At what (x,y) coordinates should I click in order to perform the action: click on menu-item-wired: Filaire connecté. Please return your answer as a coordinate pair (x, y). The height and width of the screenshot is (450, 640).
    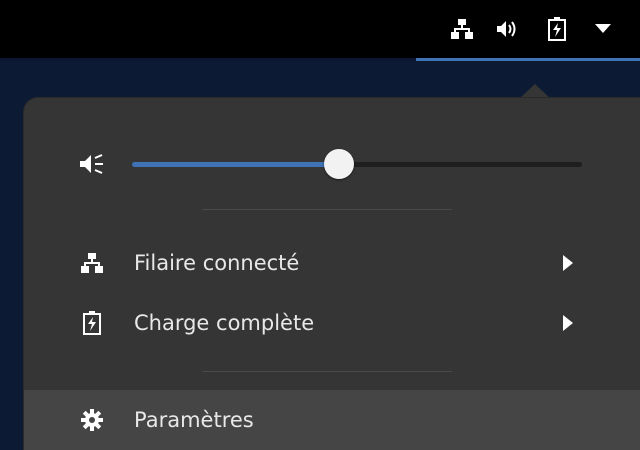
    Looking at the image, I should click on (332, 263).